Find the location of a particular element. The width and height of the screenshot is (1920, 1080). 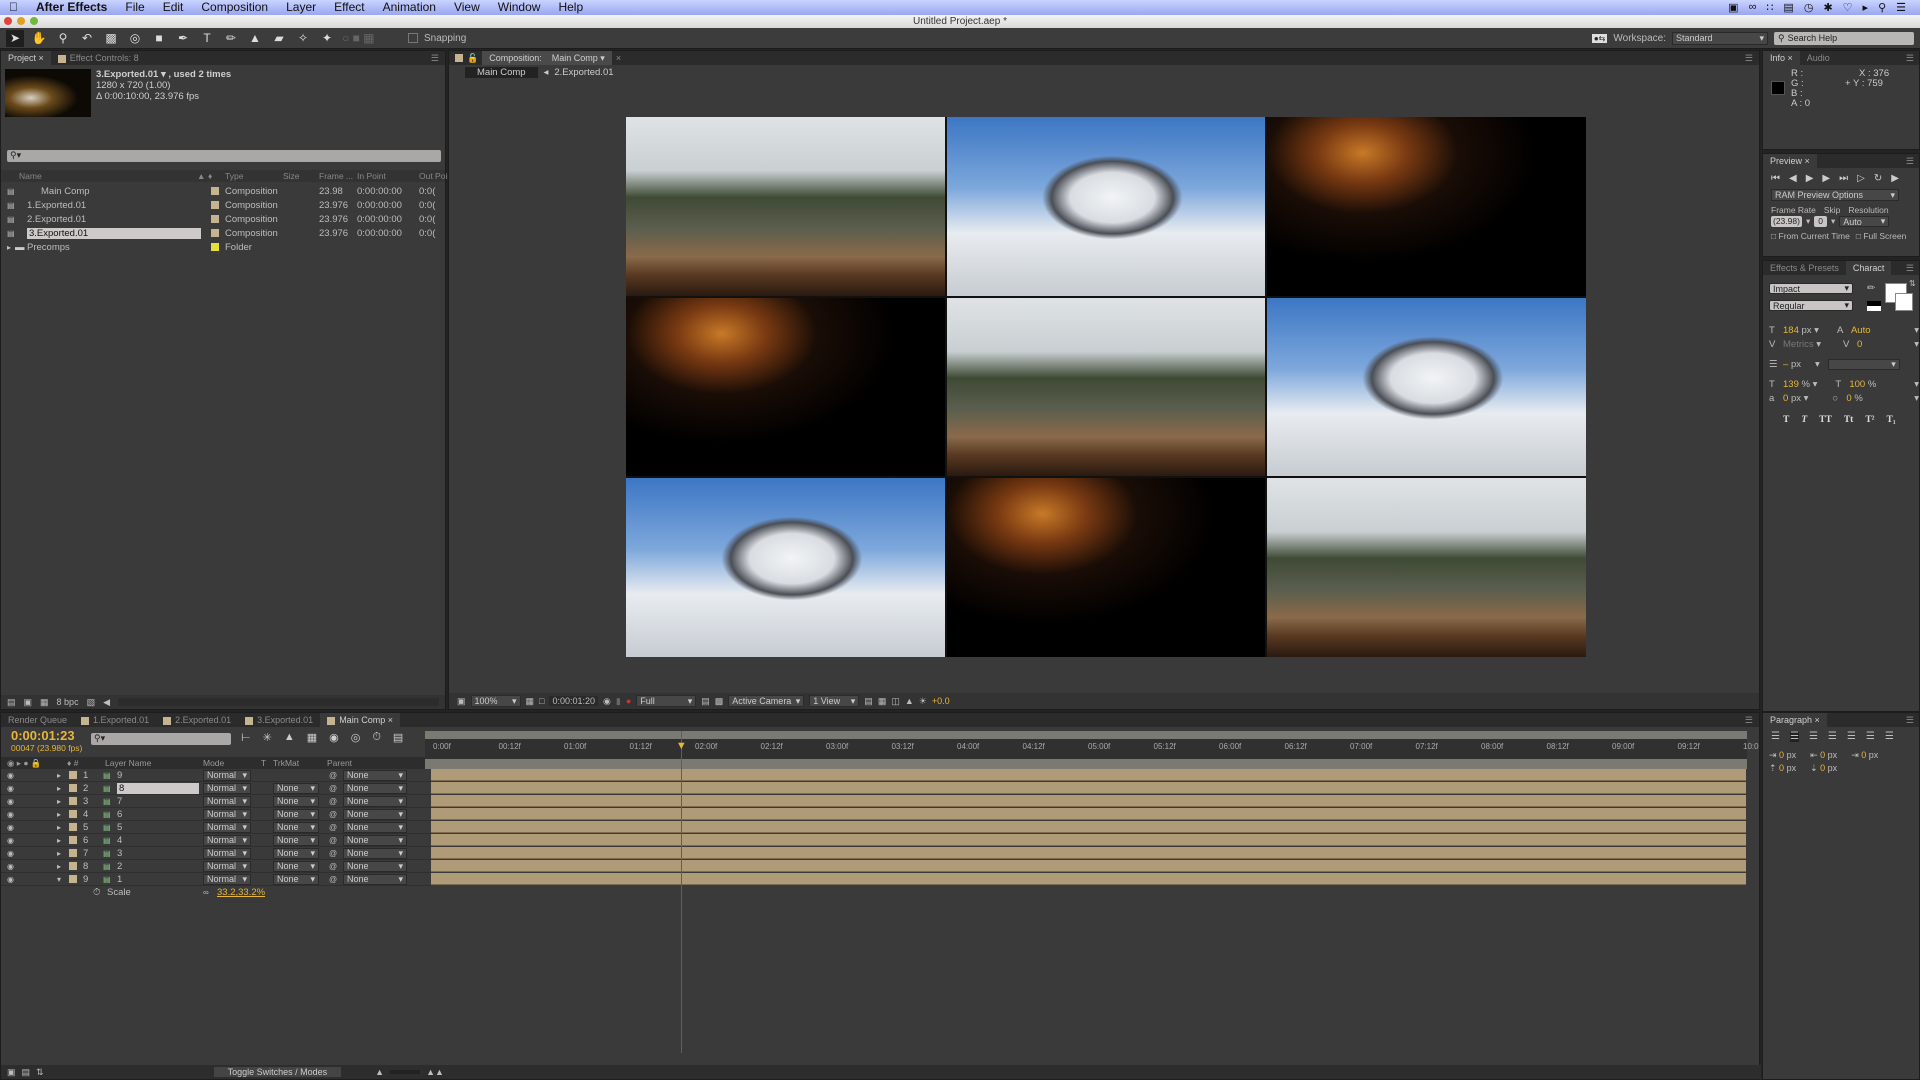

align-left-icon: ☰ is located at coordinates (1775, 736).